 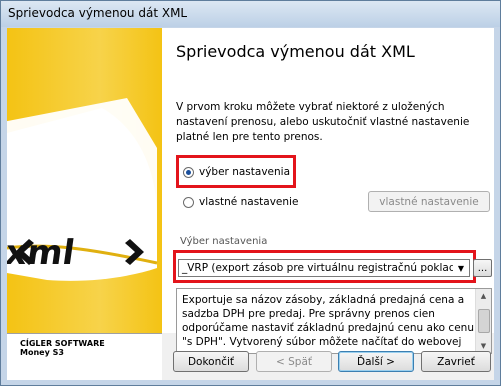 I want to click on xml-logo-icon: xml, so click(x=82, y=189).